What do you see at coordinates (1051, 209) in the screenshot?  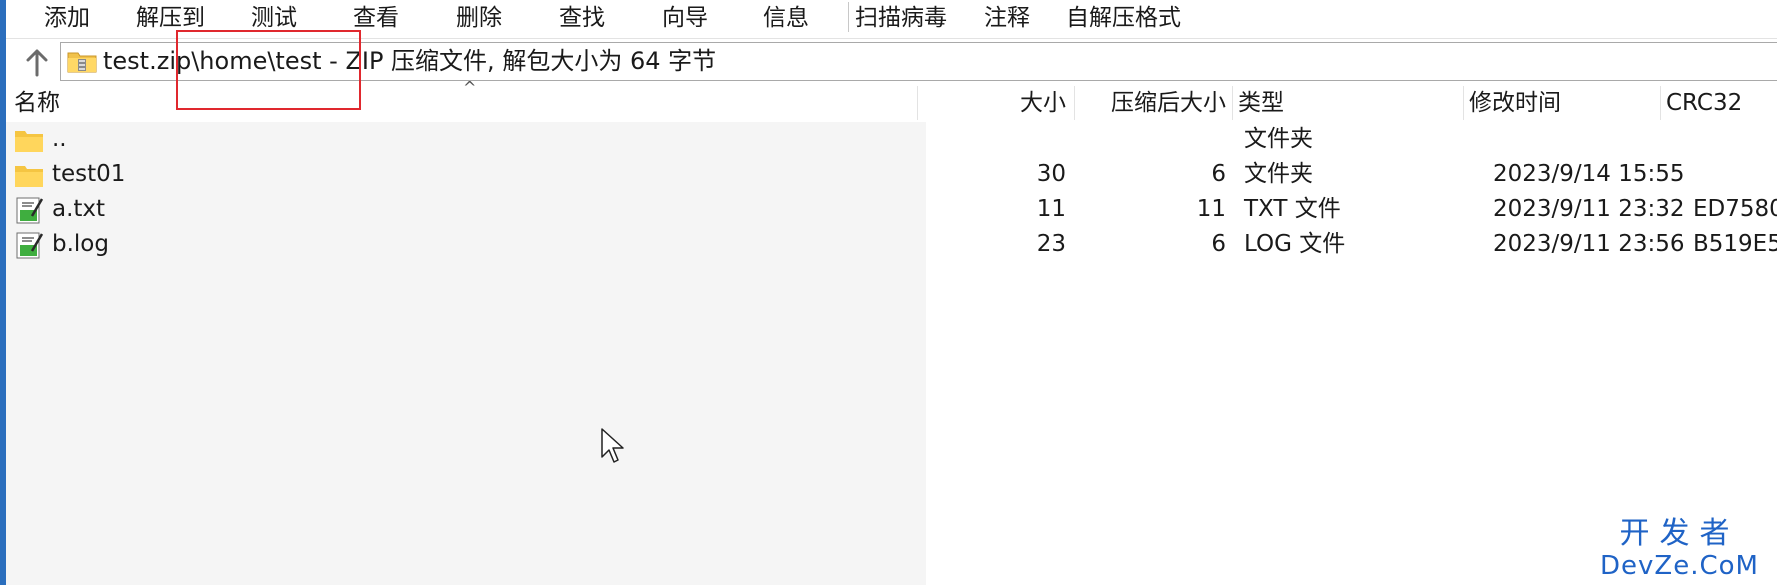 I see `file-size: 11` at bounding box center [1051, 209].